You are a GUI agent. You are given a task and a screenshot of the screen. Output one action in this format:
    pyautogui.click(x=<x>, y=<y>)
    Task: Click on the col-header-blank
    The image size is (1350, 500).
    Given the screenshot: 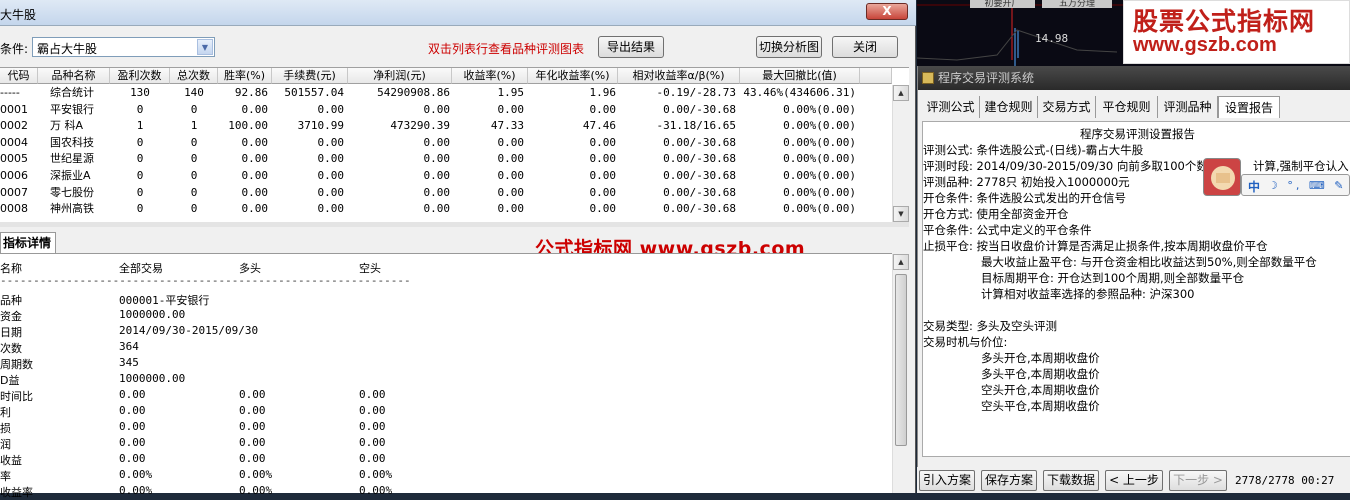 What is the action you would take?
    pyautogui.click(x=876, y=76)
    